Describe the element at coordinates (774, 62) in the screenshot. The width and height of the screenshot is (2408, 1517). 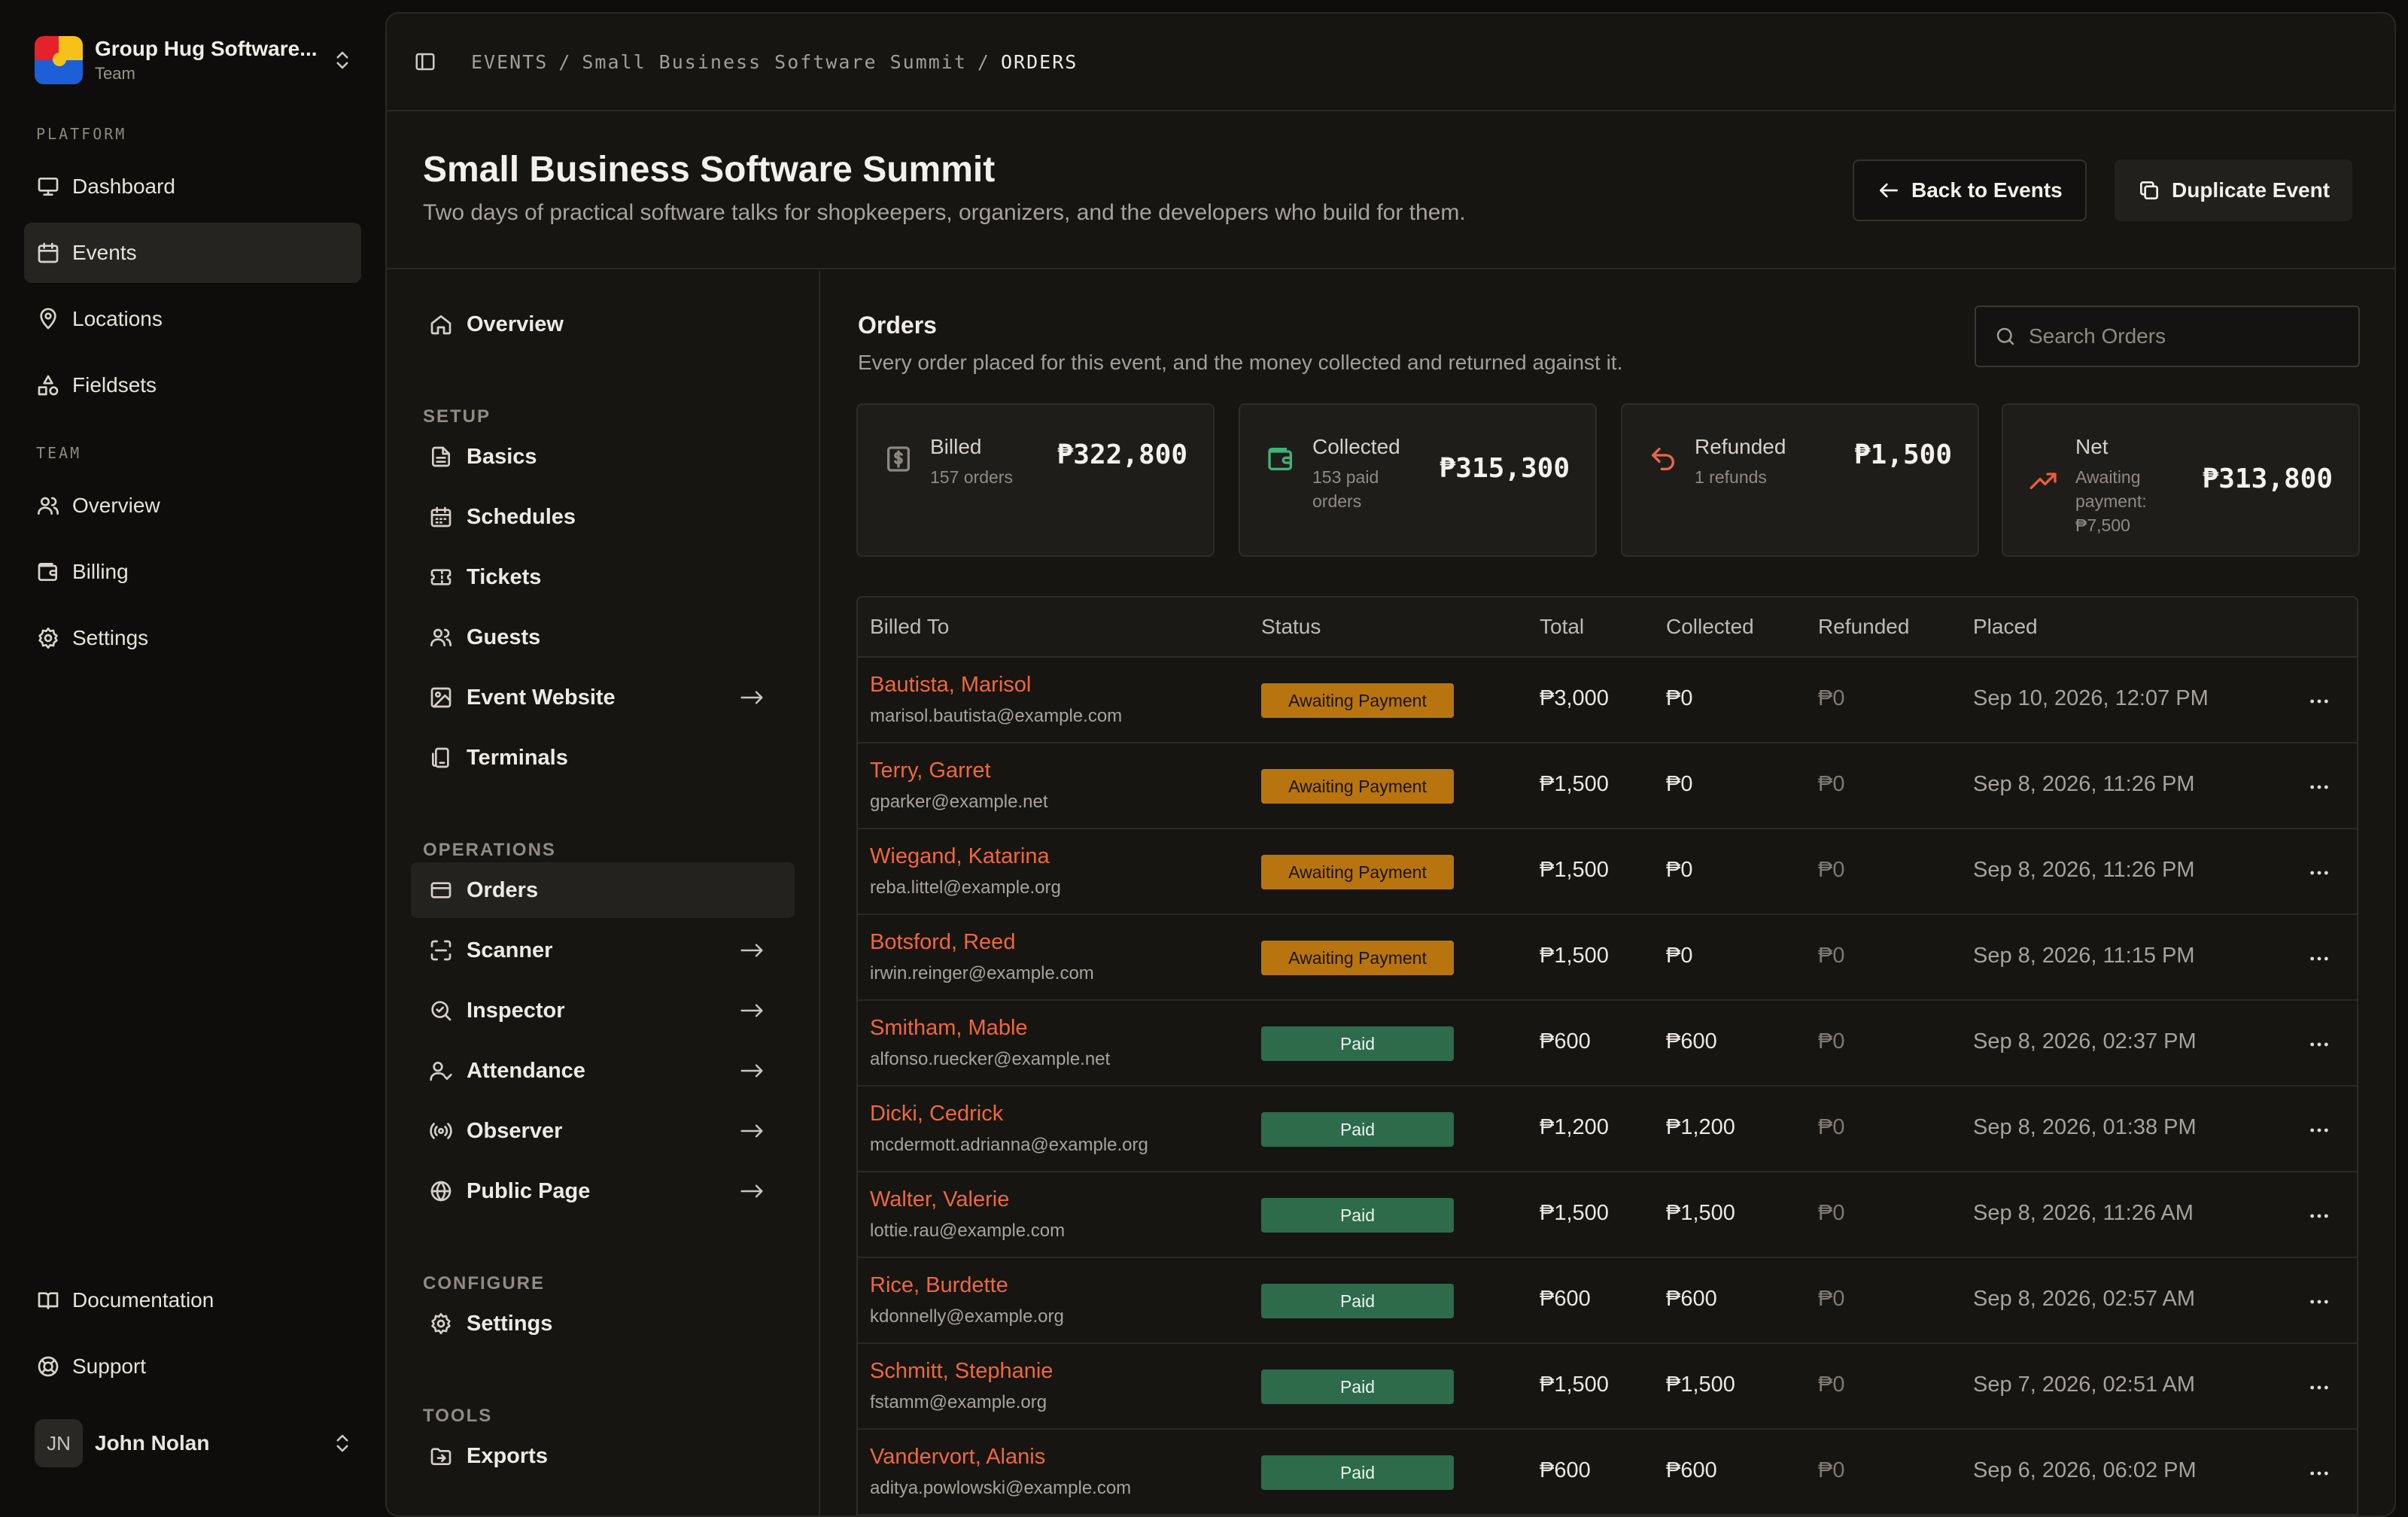
I see `breadcrumb-event: Small Business Software Summit` at that location.